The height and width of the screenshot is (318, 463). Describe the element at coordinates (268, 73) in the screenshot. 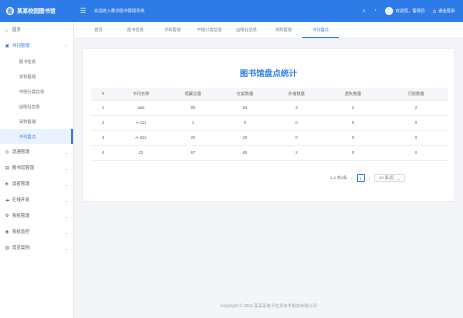

I see `page-title: 图书馆盘点统计` at that location.